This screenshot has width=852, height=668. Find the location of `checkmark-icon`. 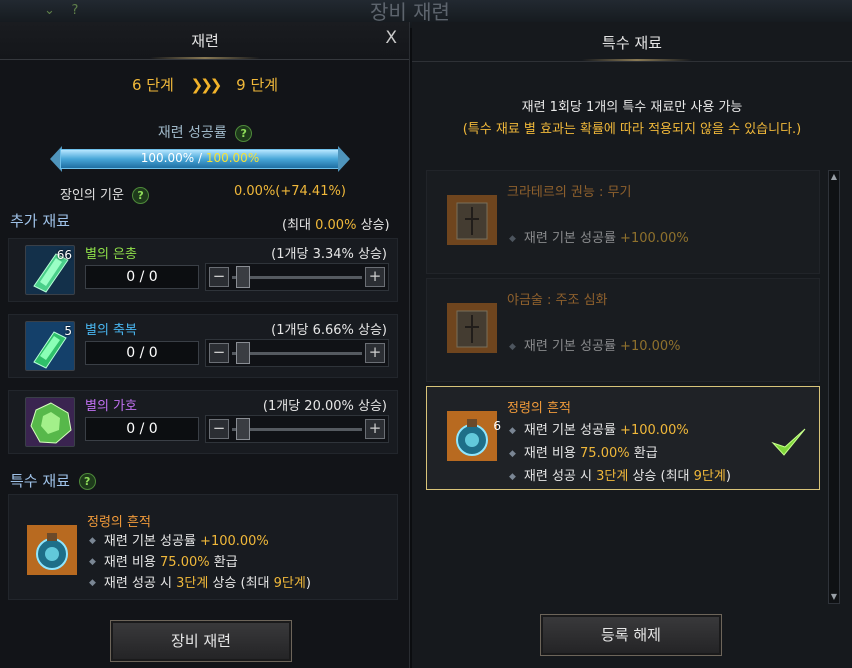

checkmark-icon is located at coordinates (789, 443).